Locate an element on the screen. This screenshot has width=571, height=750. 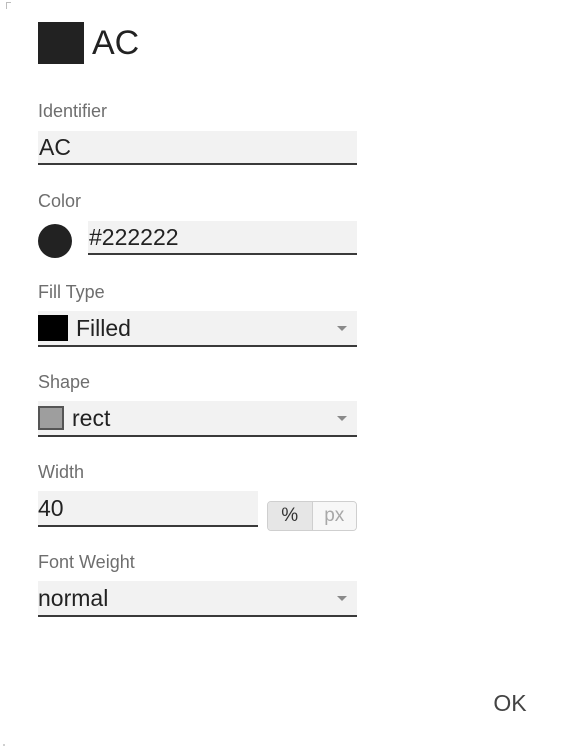
width-unit-toggle: % px is located at coordinates (312, 516).